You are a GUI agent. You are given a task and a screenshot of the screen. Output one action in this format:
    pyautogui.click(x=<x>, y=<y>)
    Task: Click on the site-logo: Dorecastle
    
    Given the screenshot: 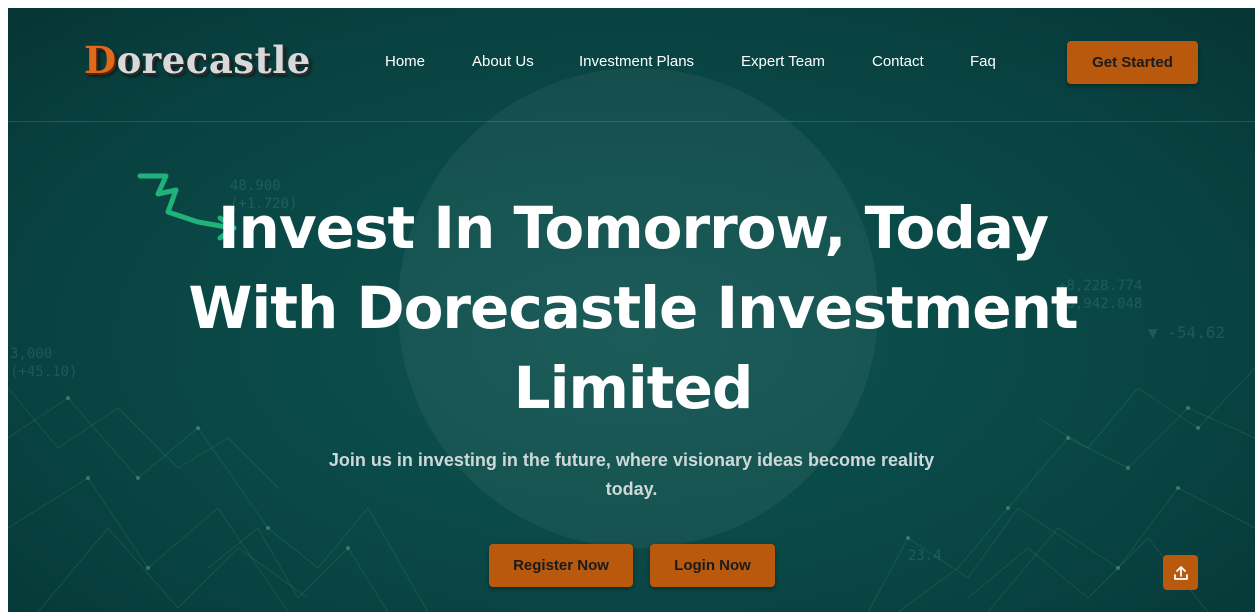 What is the action you would take?
    pyautogui.click(x=197, y=60)
    